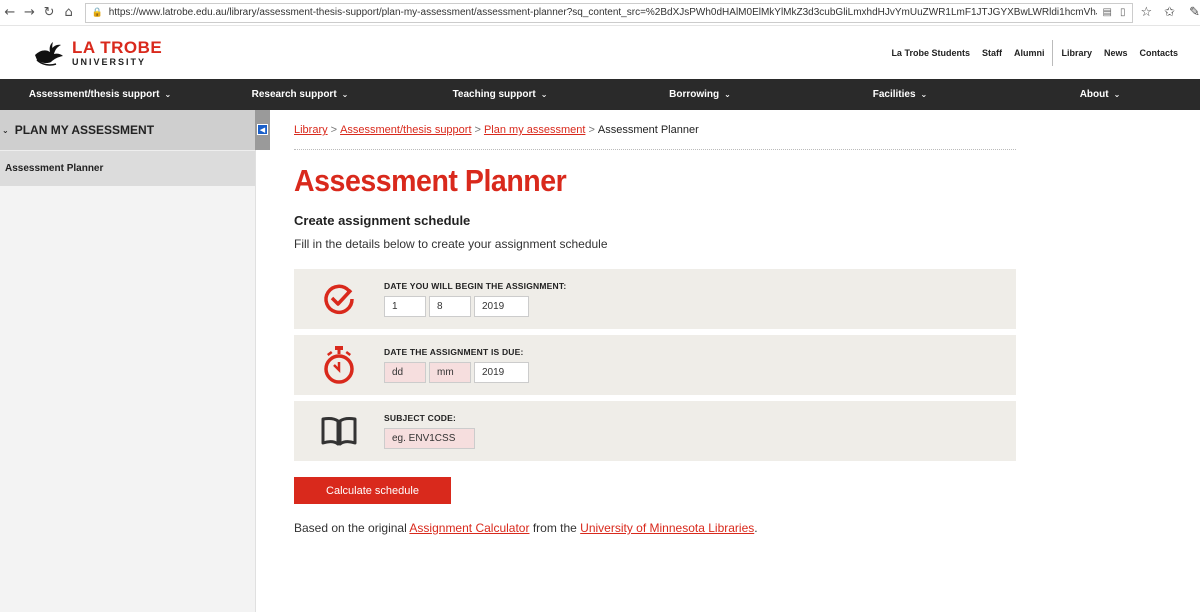 The image size is (1200, 612). What do you see at coordinates (1094, 94) in the screenshot?
I see `nav-item-label: About` at bounding box center [1094, 94].